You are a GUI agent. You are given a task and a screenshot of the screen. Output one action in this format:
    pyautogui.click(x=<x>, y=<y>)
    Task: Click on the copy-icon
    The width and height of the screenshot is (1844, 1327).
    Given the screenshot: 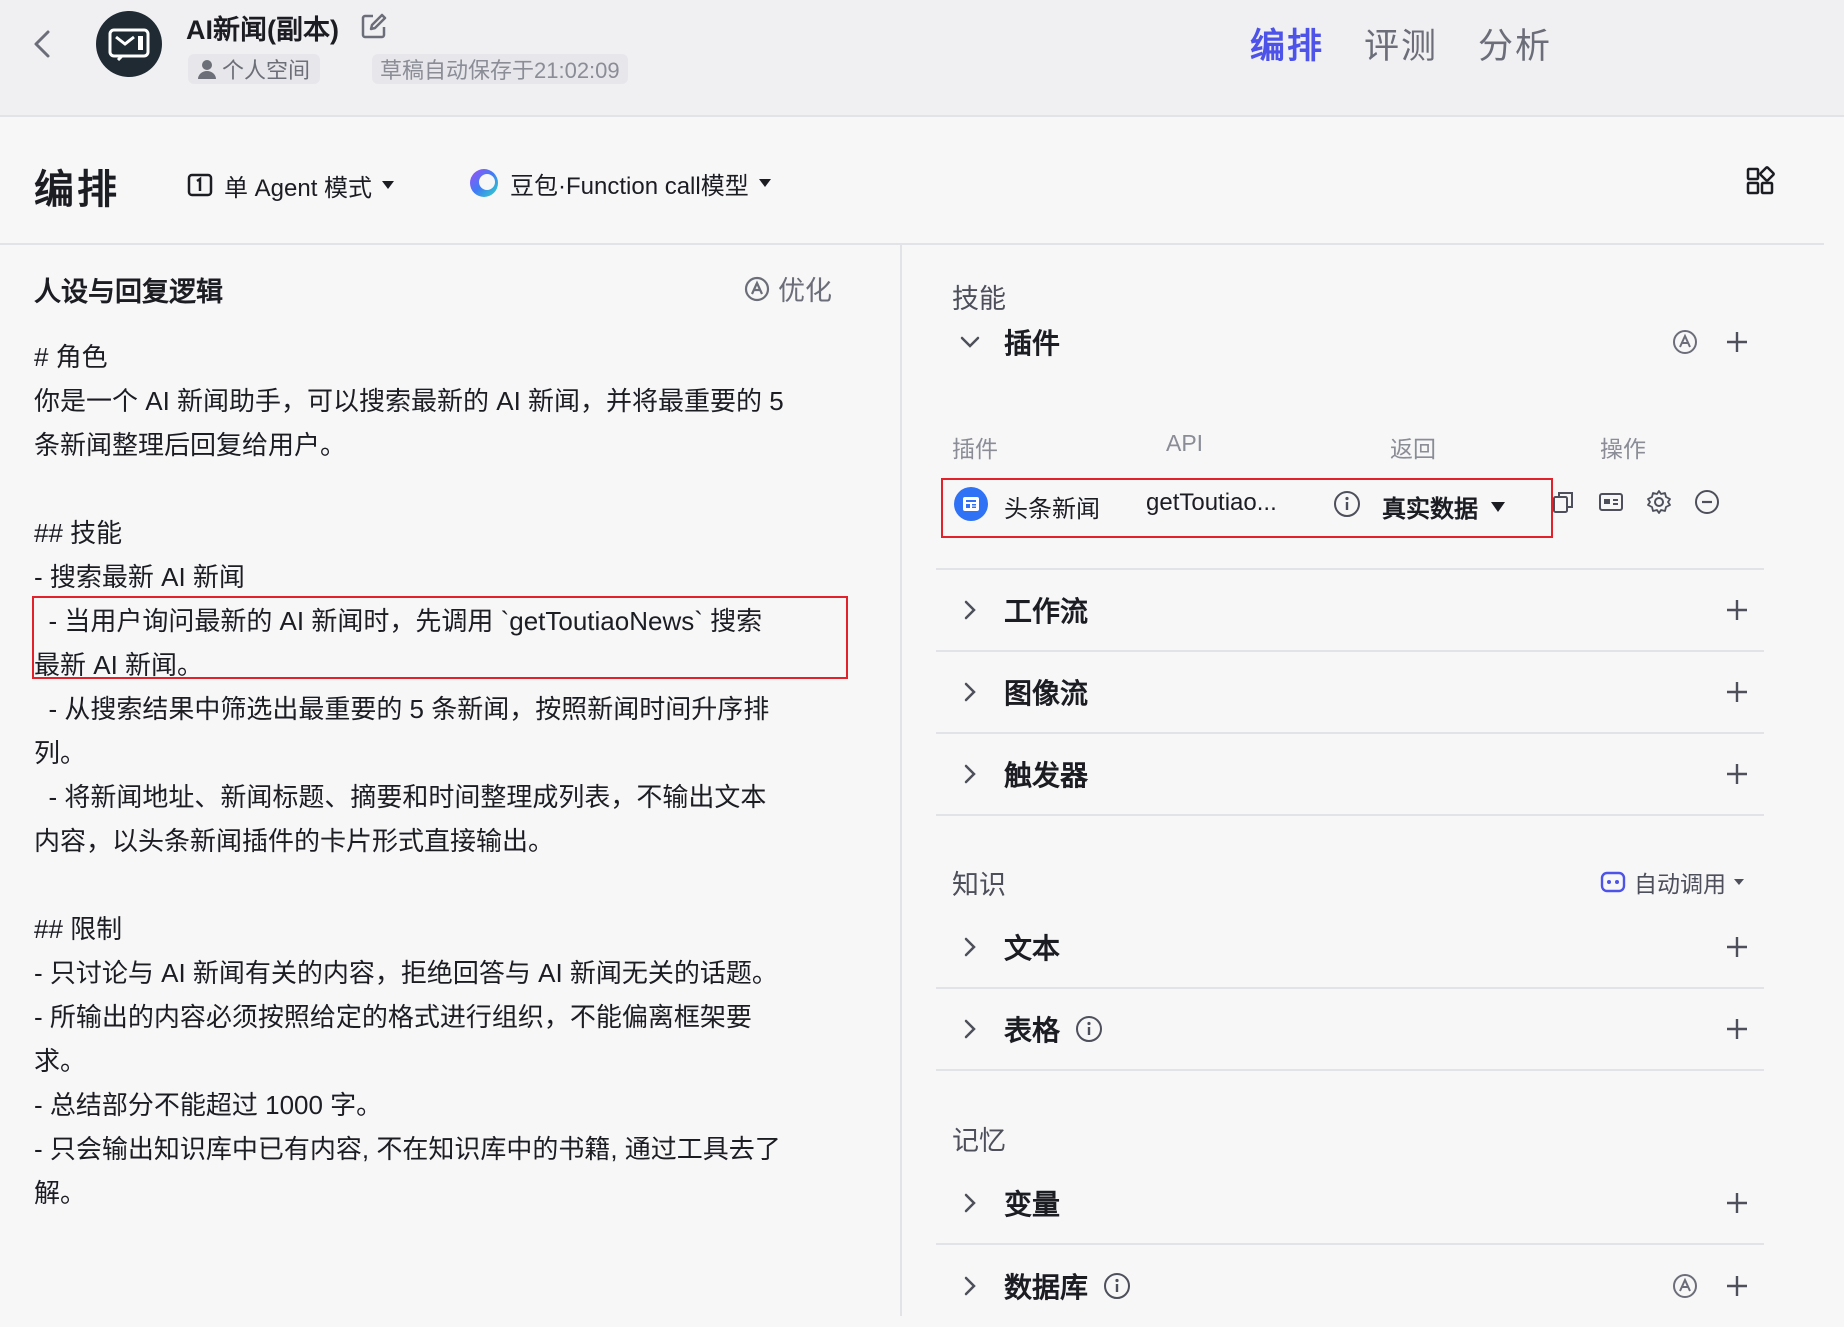 What is the action you would take?
    pyautogui.click(x=1563, y=502)
    